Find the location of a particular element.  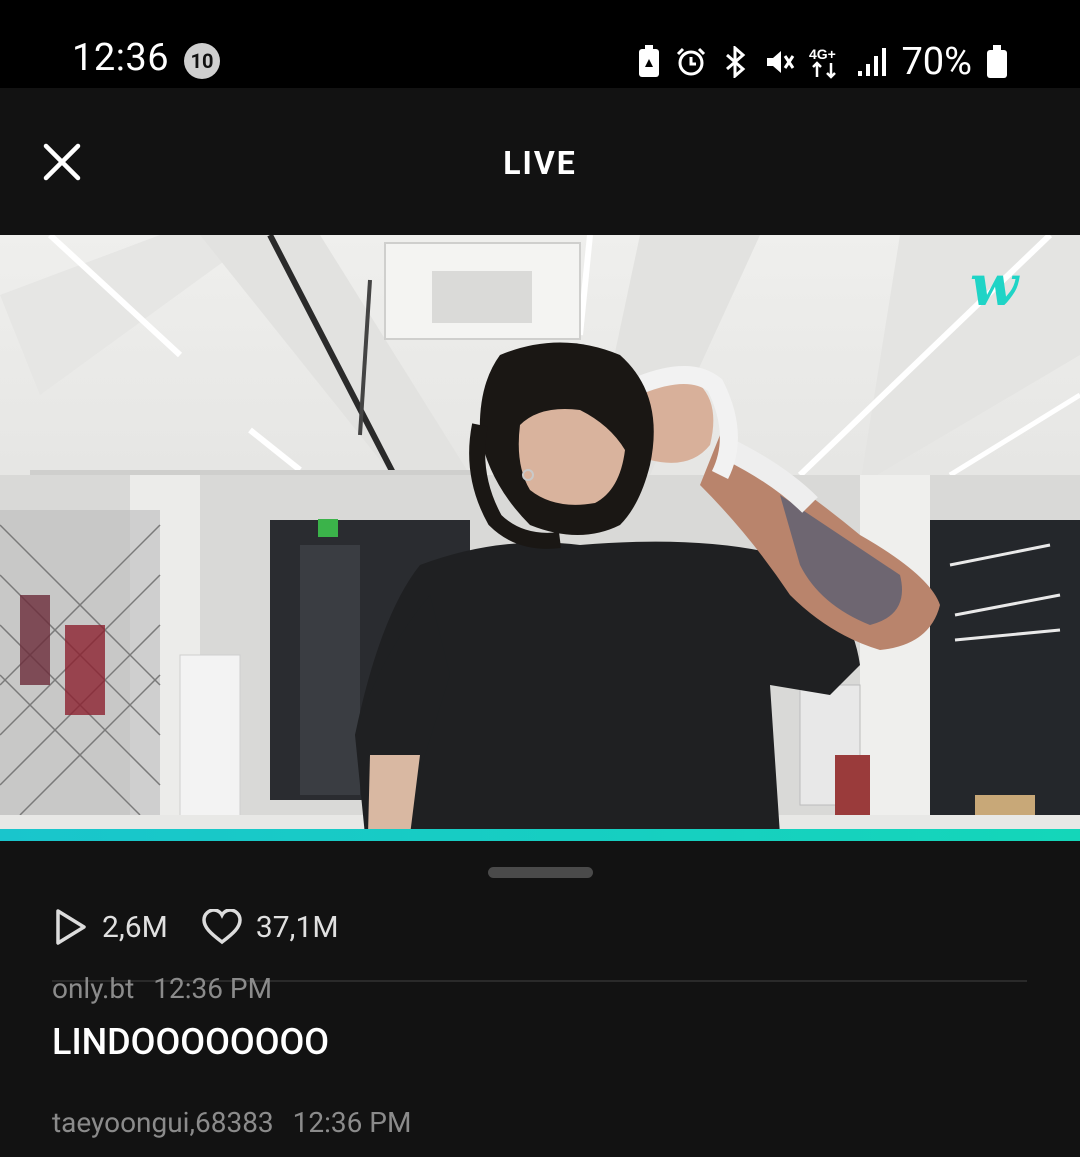

network-4g-icon: 4G+ is located at coordinates (826, 62).